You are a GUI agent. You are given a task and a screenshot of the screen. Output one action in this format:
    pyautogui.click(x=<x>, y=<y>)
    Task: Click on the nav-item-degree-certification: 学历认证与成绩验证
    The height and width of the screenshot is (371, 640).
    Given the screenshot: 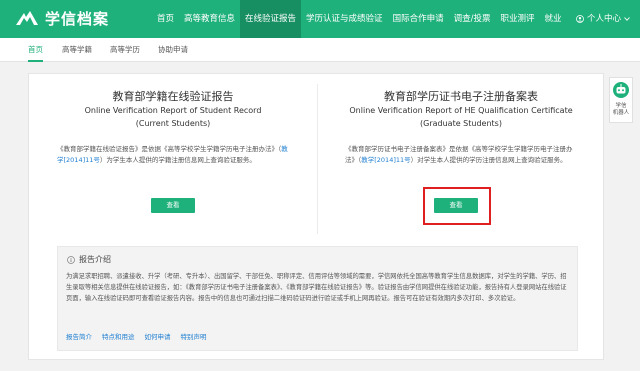 What is the action you would take?
    pyautogui.click(x=344, y=19)
    